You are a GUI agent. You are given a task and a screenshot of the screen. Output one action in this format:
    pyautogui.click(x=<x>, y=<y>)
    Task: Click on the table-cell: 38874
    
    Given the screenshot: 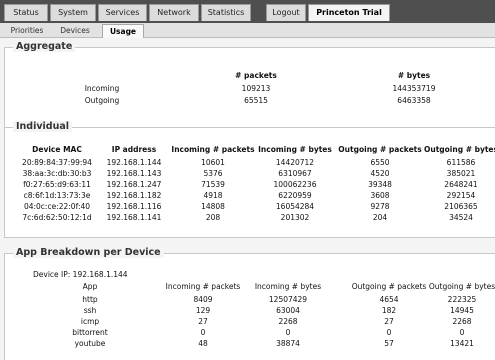 What is the action you would take?
    pyautogui.click(x=288, y=343)
    